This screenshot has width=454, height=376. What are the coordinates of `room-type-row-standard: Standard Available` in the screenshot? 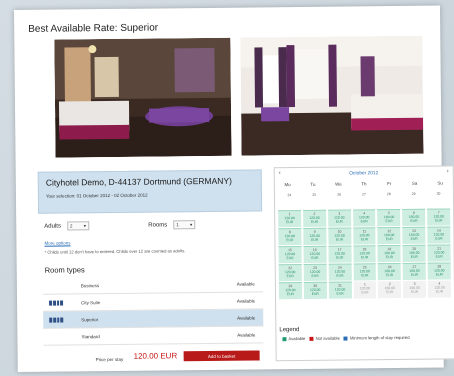 It's located at (153, 336).